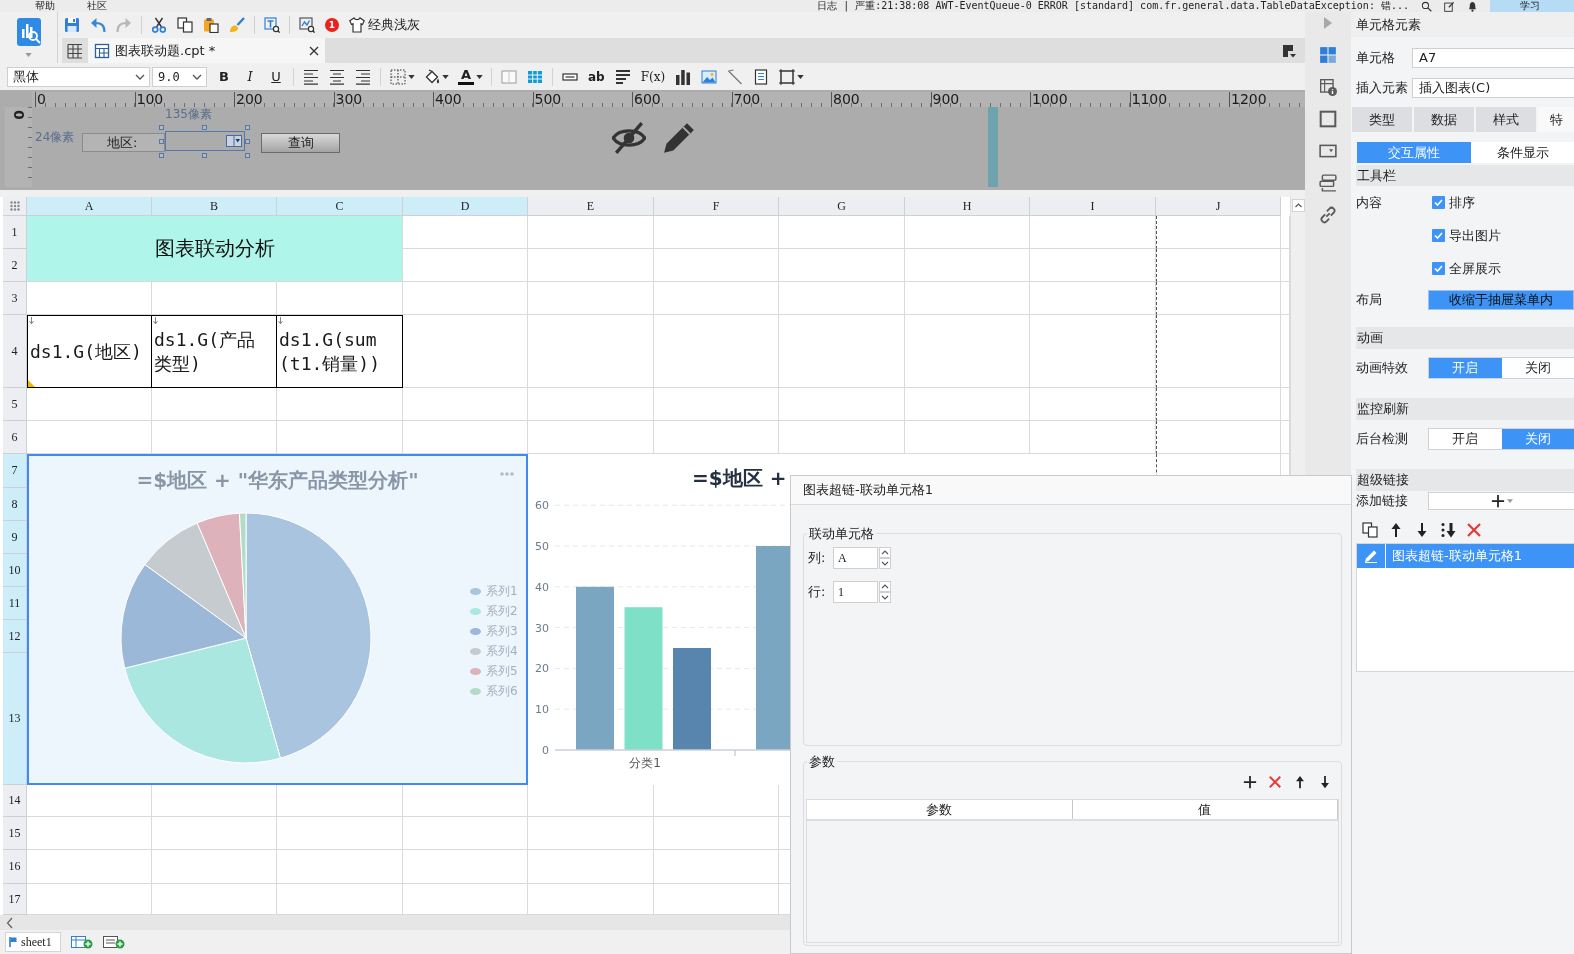 The image size is (1574, 954). What do you see at coordinates (300, 143) in the screenshot?
I see `query-button: 查询` at bounding box center [300, 143].